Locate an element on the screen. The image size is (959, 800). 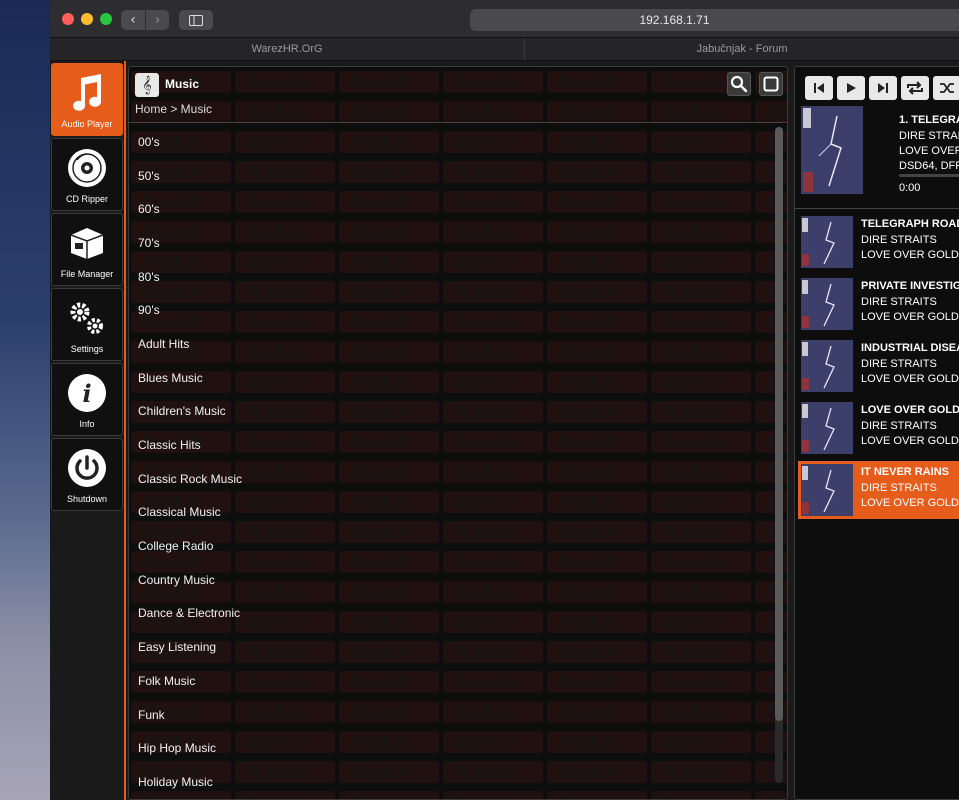
sidebar-item-info: i Info is located at coordinates (87, 399).